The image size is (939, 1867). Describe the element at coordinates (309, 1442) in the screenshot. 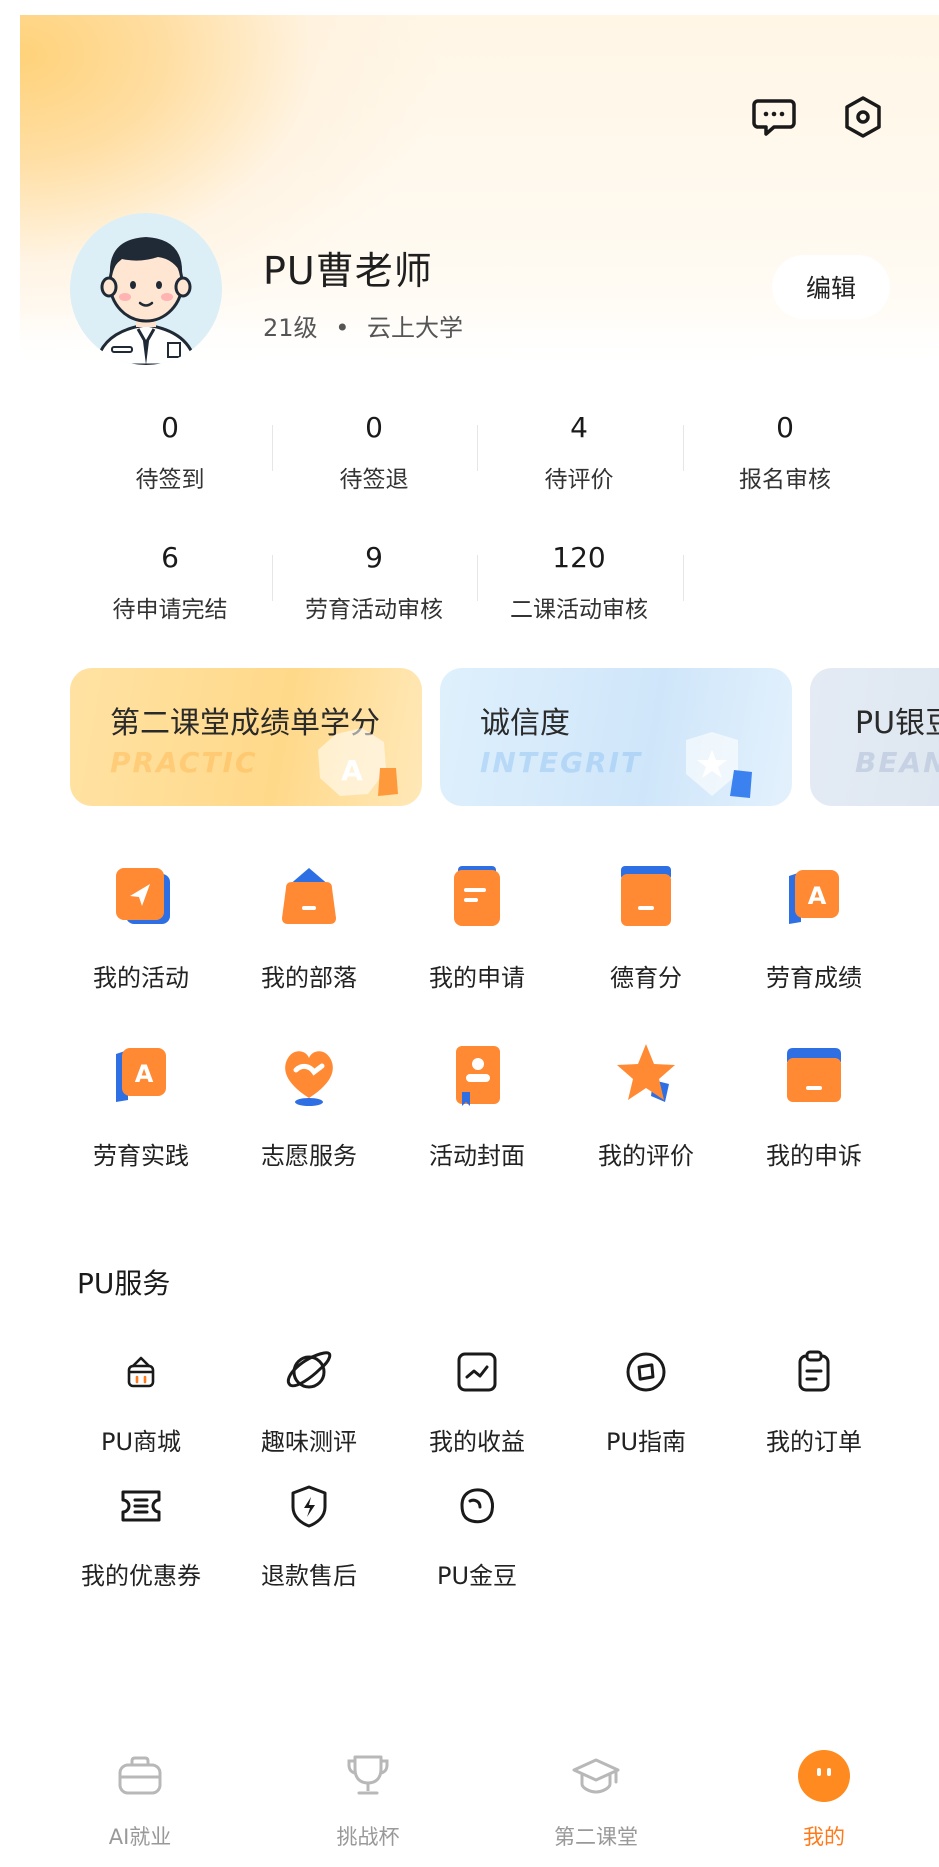

I see `service-label: 趣味测评` at that location.